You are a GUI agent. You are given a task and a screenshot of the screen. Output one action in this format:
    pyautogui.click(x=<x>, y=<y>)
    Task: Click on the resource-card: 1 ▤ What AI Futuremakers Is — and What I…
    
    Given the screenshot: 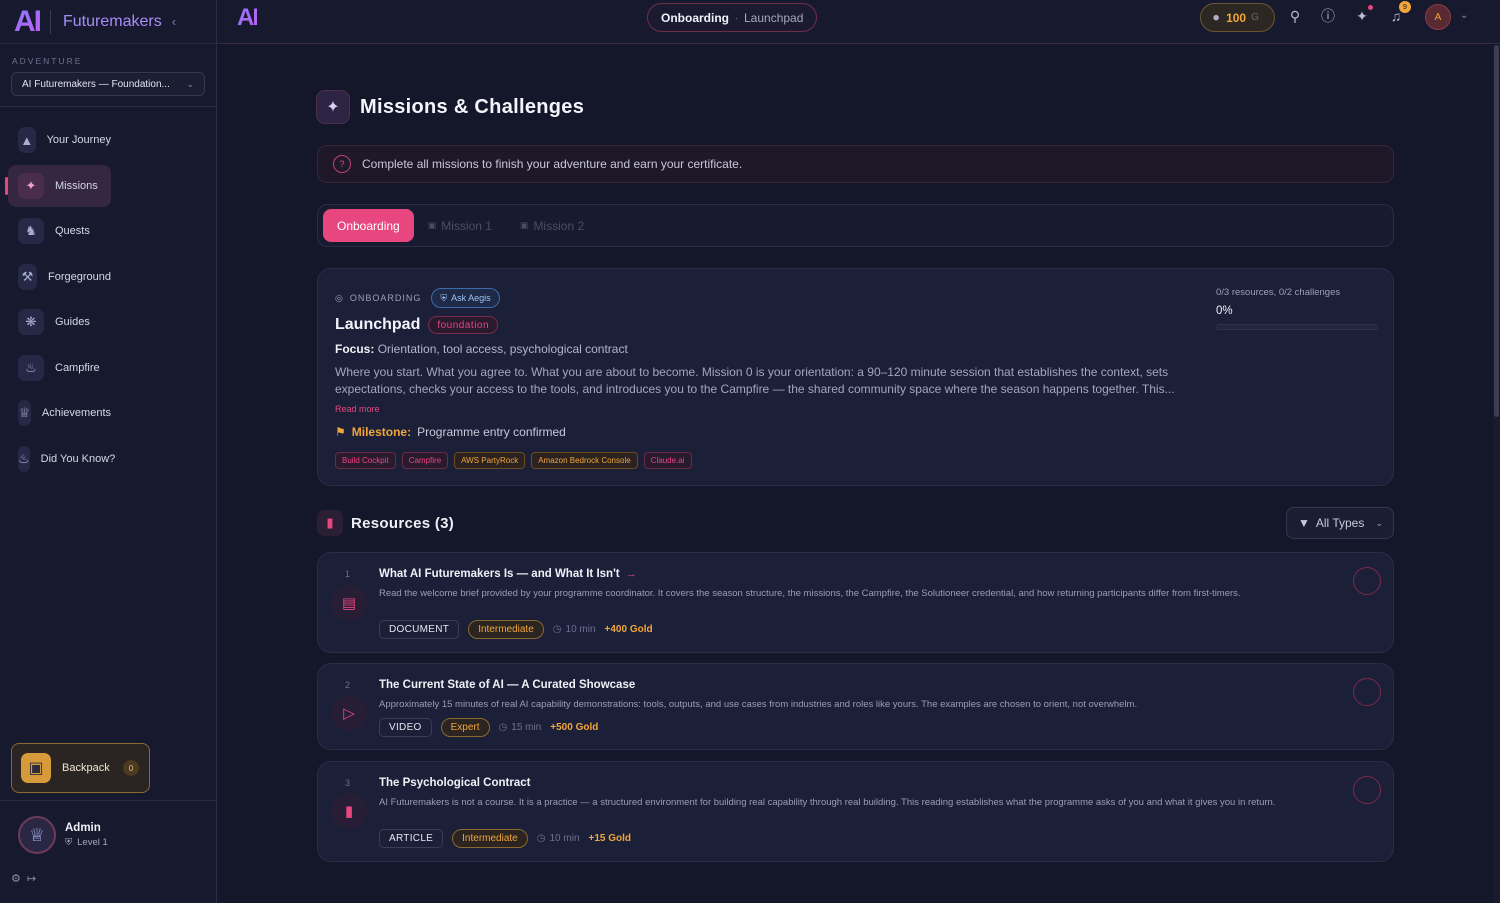 What is the action you would take?
    pyautogui.click(x=855, y=602)
    